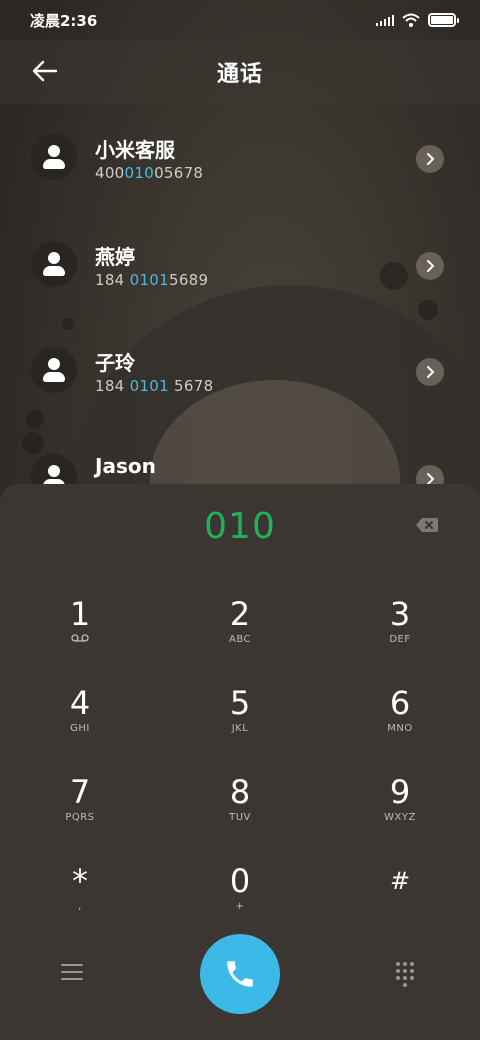 The height and width of the screenshot is (1040, 480). What do you see at coordinates (400, 814) in the screenshot?
I see `key-9: 9 WXYZ` at bounding box center [400, 814].